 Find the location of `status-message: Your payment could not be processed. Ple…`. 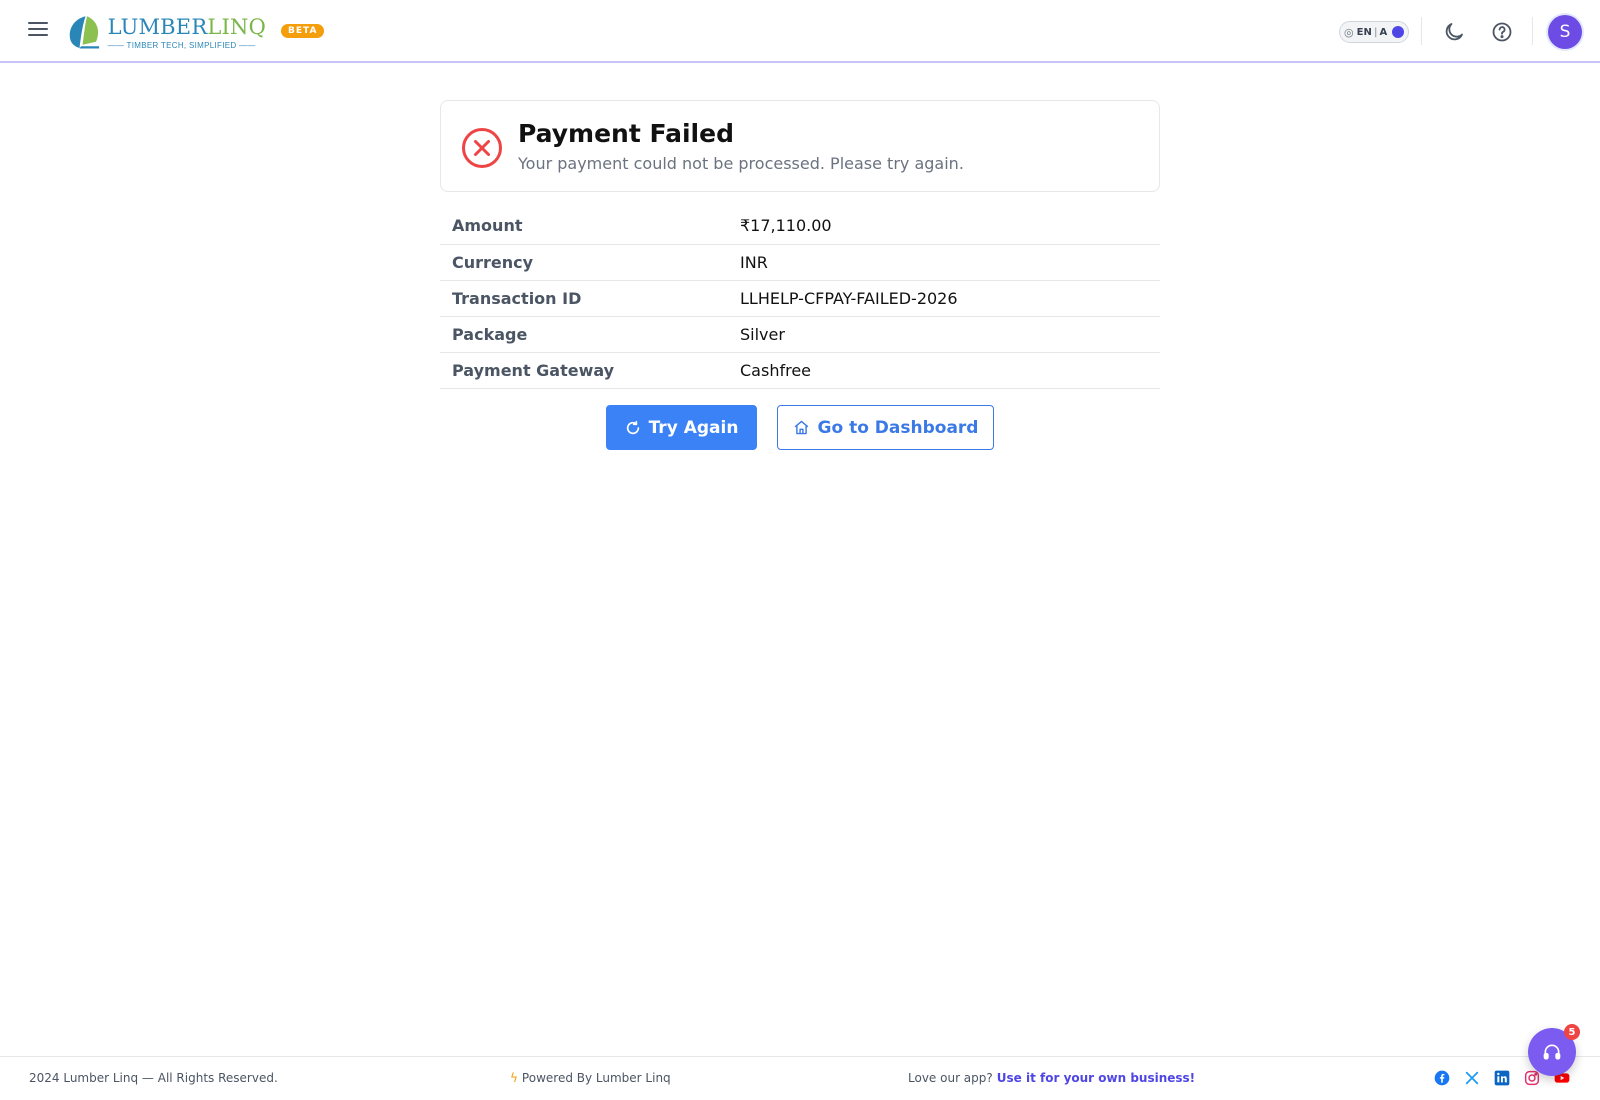

status-message: Your payment could not be processed. Ple… is located at coordinates (741, 163).